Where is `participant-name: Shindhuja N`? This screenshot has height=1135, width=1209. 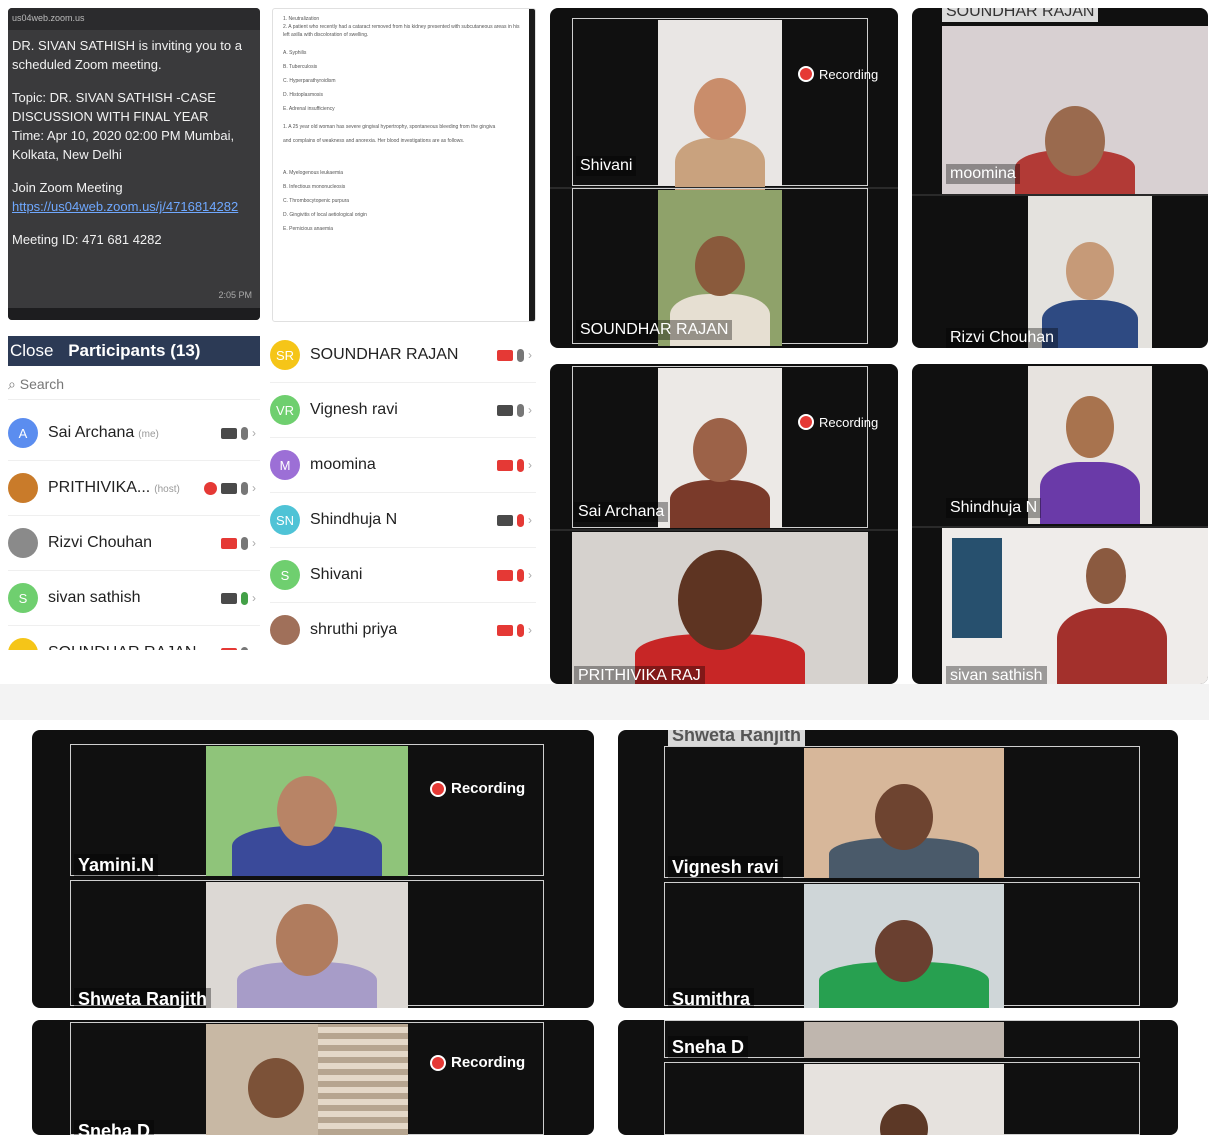 participant-name: Shindhuja N is located at coordinates (403, 520).